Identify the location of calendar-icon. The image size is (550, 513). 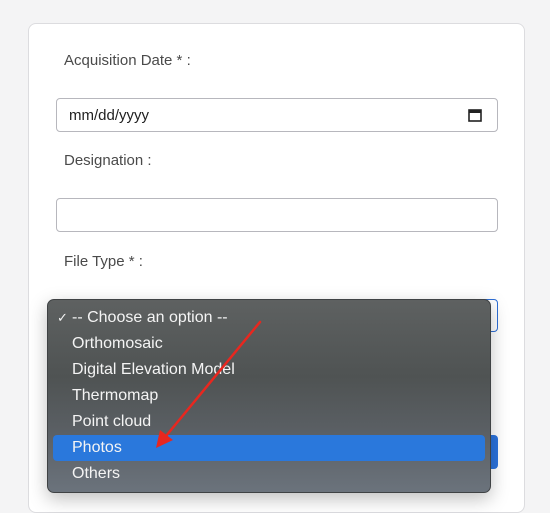
(475, 115).